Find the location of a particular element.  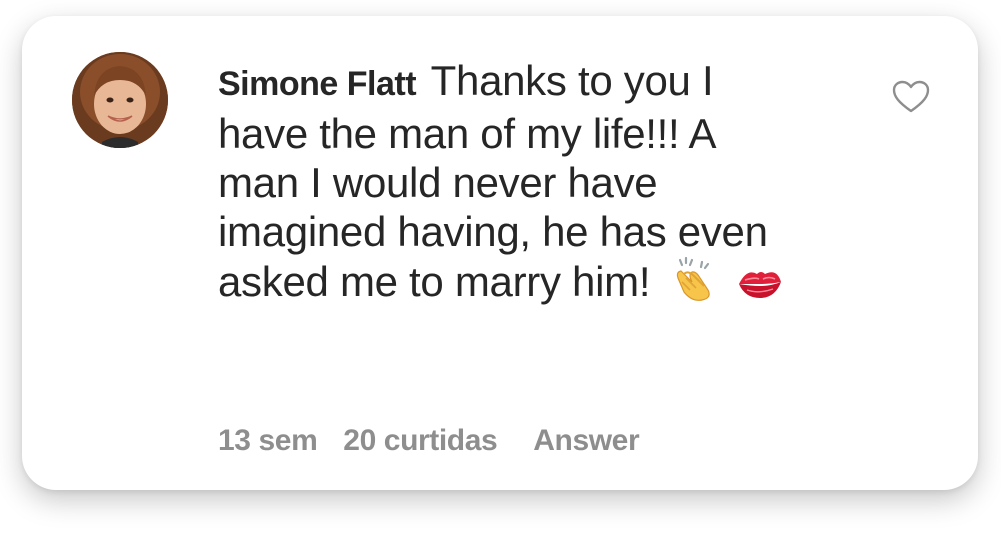

reply-button: Answer is located at coordinates (586, 440).